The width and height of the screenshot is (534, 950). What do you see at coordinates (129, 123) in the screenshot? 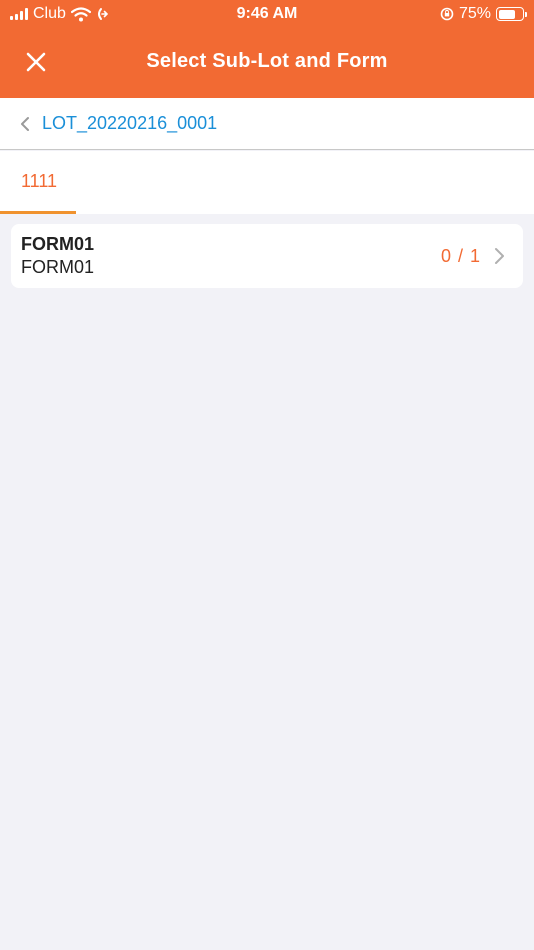
I see `breadcrumb-lot-link: LOT_20220216_0001` at bounding box center [129, 123].